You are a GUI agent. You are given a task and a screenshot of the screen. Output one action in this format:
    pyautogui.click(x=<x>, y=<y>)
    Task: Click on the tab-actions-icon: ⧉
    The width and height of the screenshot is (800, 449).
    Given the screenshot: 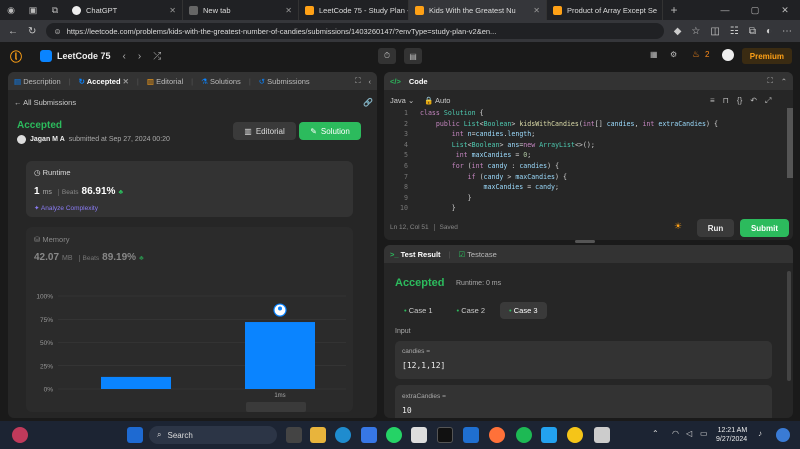 What is the action you would take?
    pyautogui.click(x=55, y=10)
    